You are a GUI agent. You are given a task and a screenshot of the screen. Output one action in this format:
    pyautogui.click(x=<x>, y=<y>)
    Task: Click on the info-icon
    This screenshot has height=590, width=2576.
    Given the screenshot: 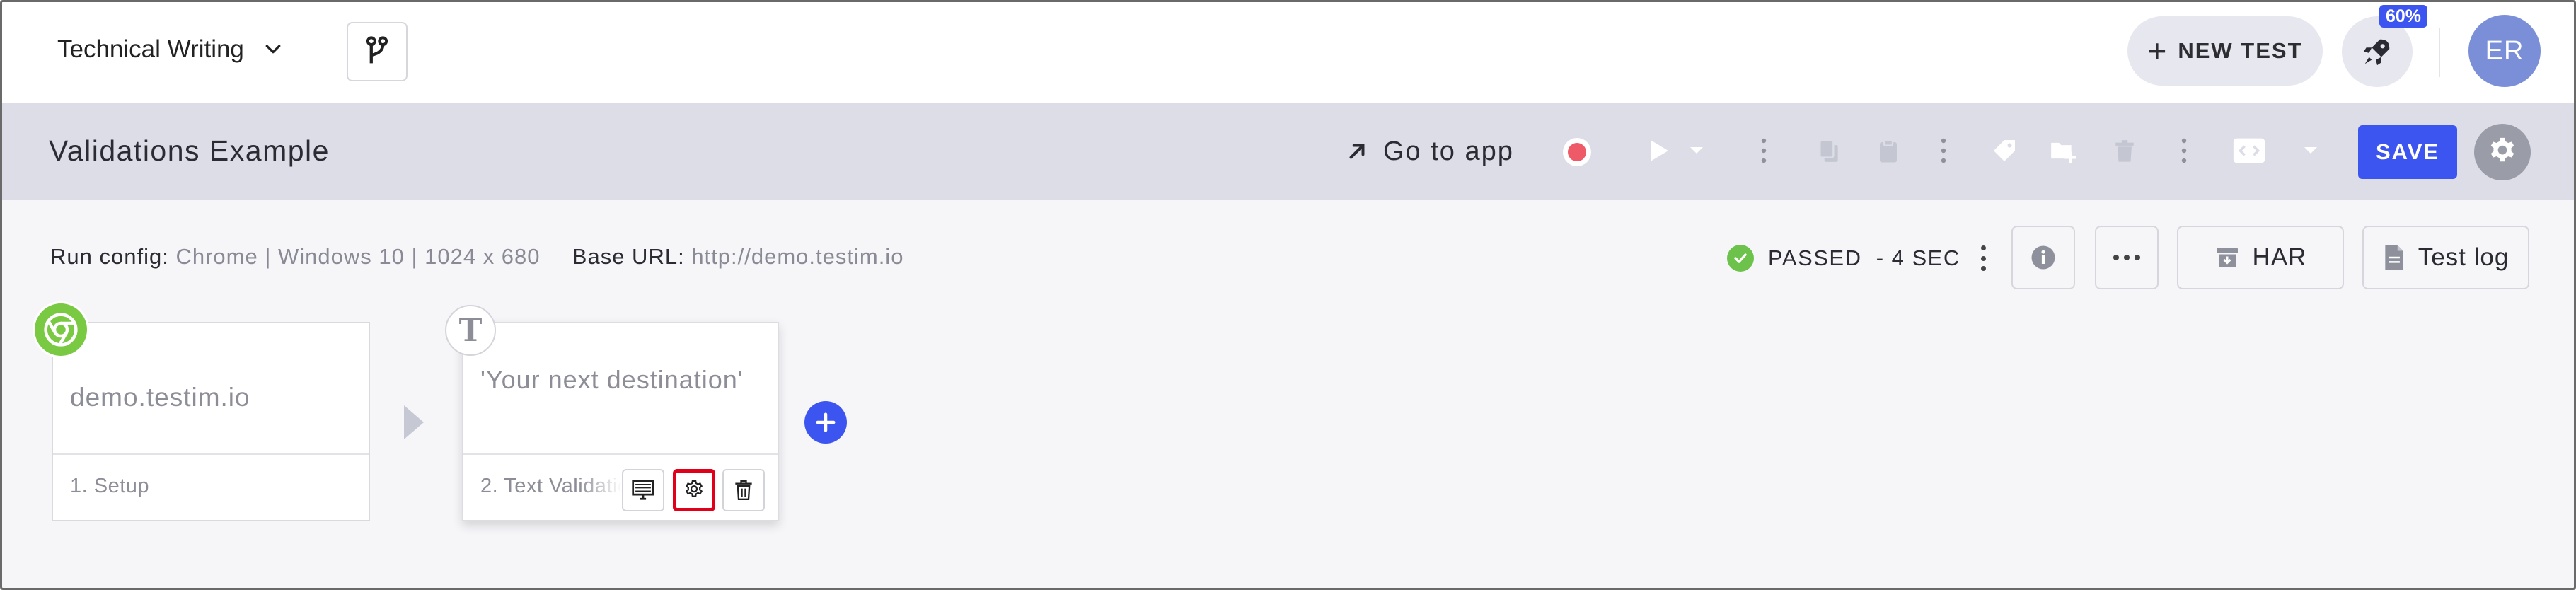 What is the action you would take?
    pyautogui.click(x=2043, y=257)
    